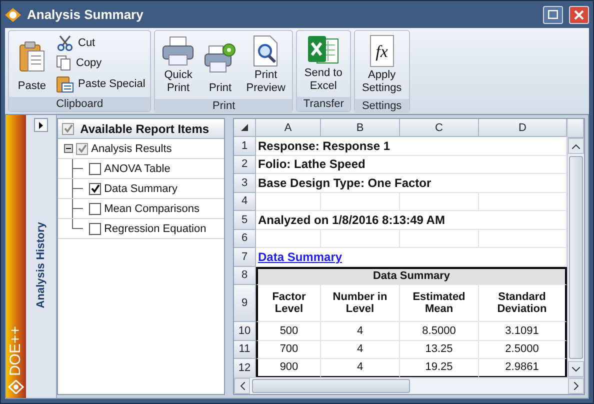  Describe the element at coordinates (245, 303) in the screenshot. I see `row-header: 9` at that location.